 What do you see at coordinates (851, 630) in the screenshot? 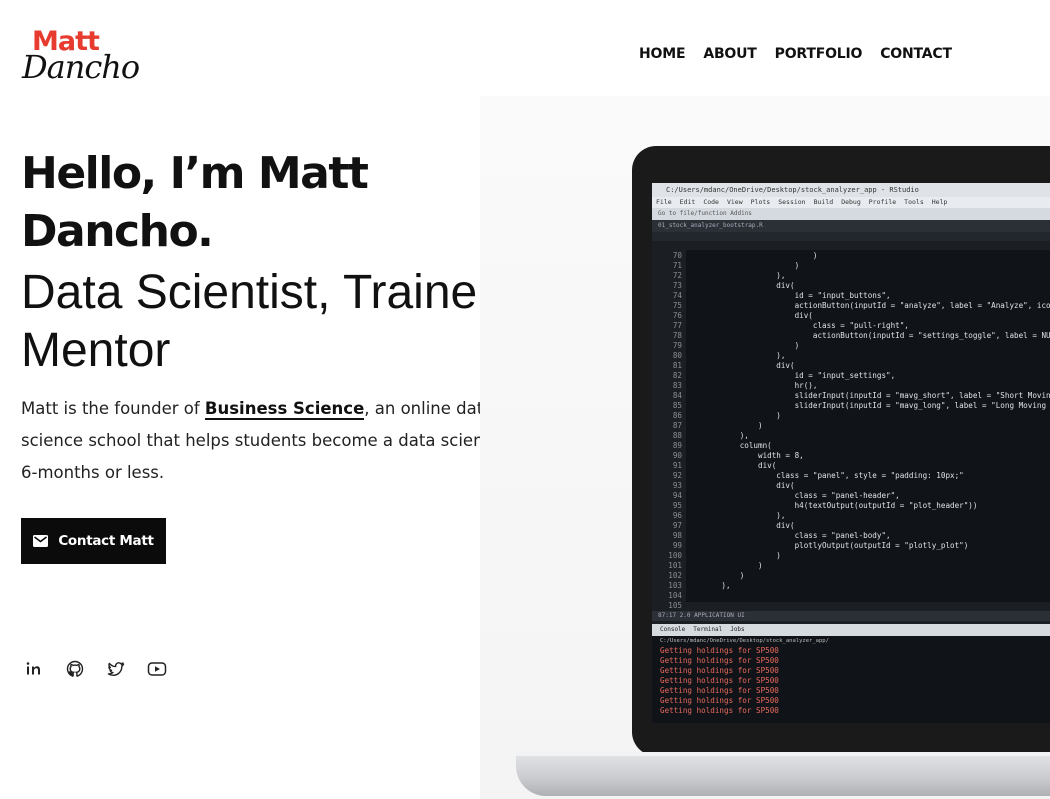
I see `ide-console-tabs: Console Terminal Jobs` at bounding box center [851, 630].